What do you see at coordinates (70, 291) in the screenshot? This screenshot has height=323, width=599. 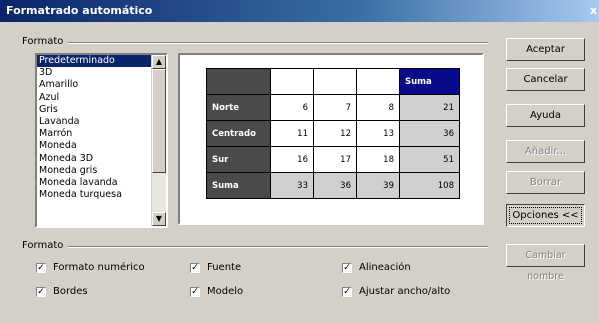 I see `borders-label: Bordes` at bounding box center [70, 291].